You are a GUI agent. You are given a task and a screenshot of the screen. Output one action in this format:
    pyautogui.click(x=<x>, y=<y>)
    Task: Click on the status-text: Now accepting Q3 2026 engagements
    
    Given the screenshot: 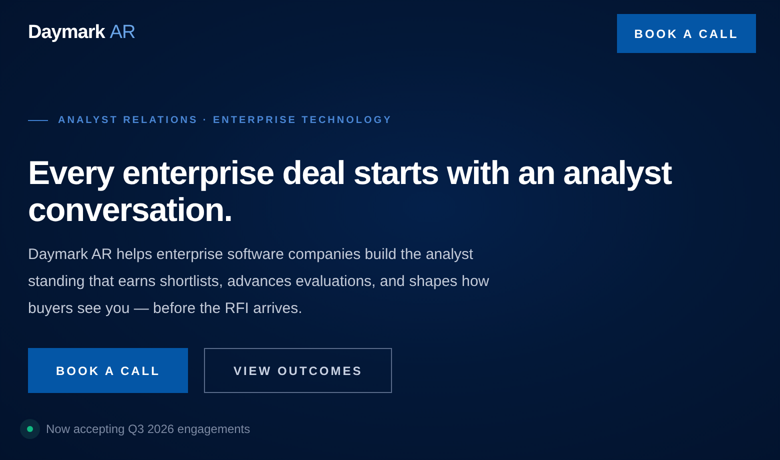 What is the action you would take?
    pyautogui.click(x=148, y=429)
    